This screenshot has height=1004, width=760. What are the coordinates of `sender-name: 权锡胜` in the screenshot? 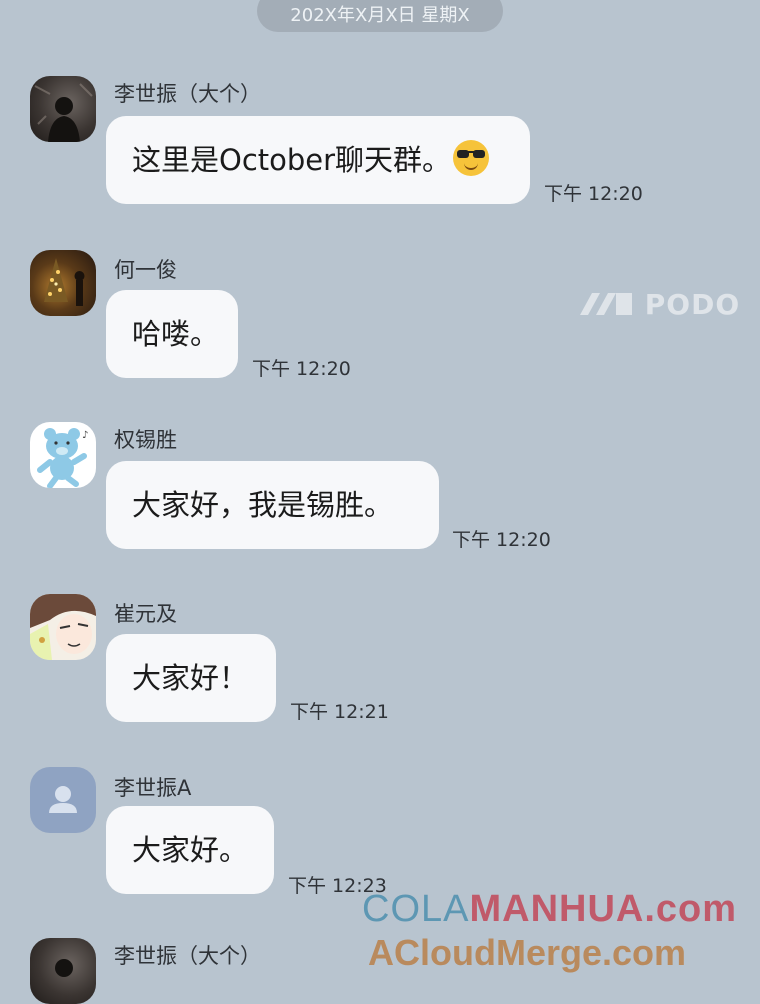 It's located at (145, 440).